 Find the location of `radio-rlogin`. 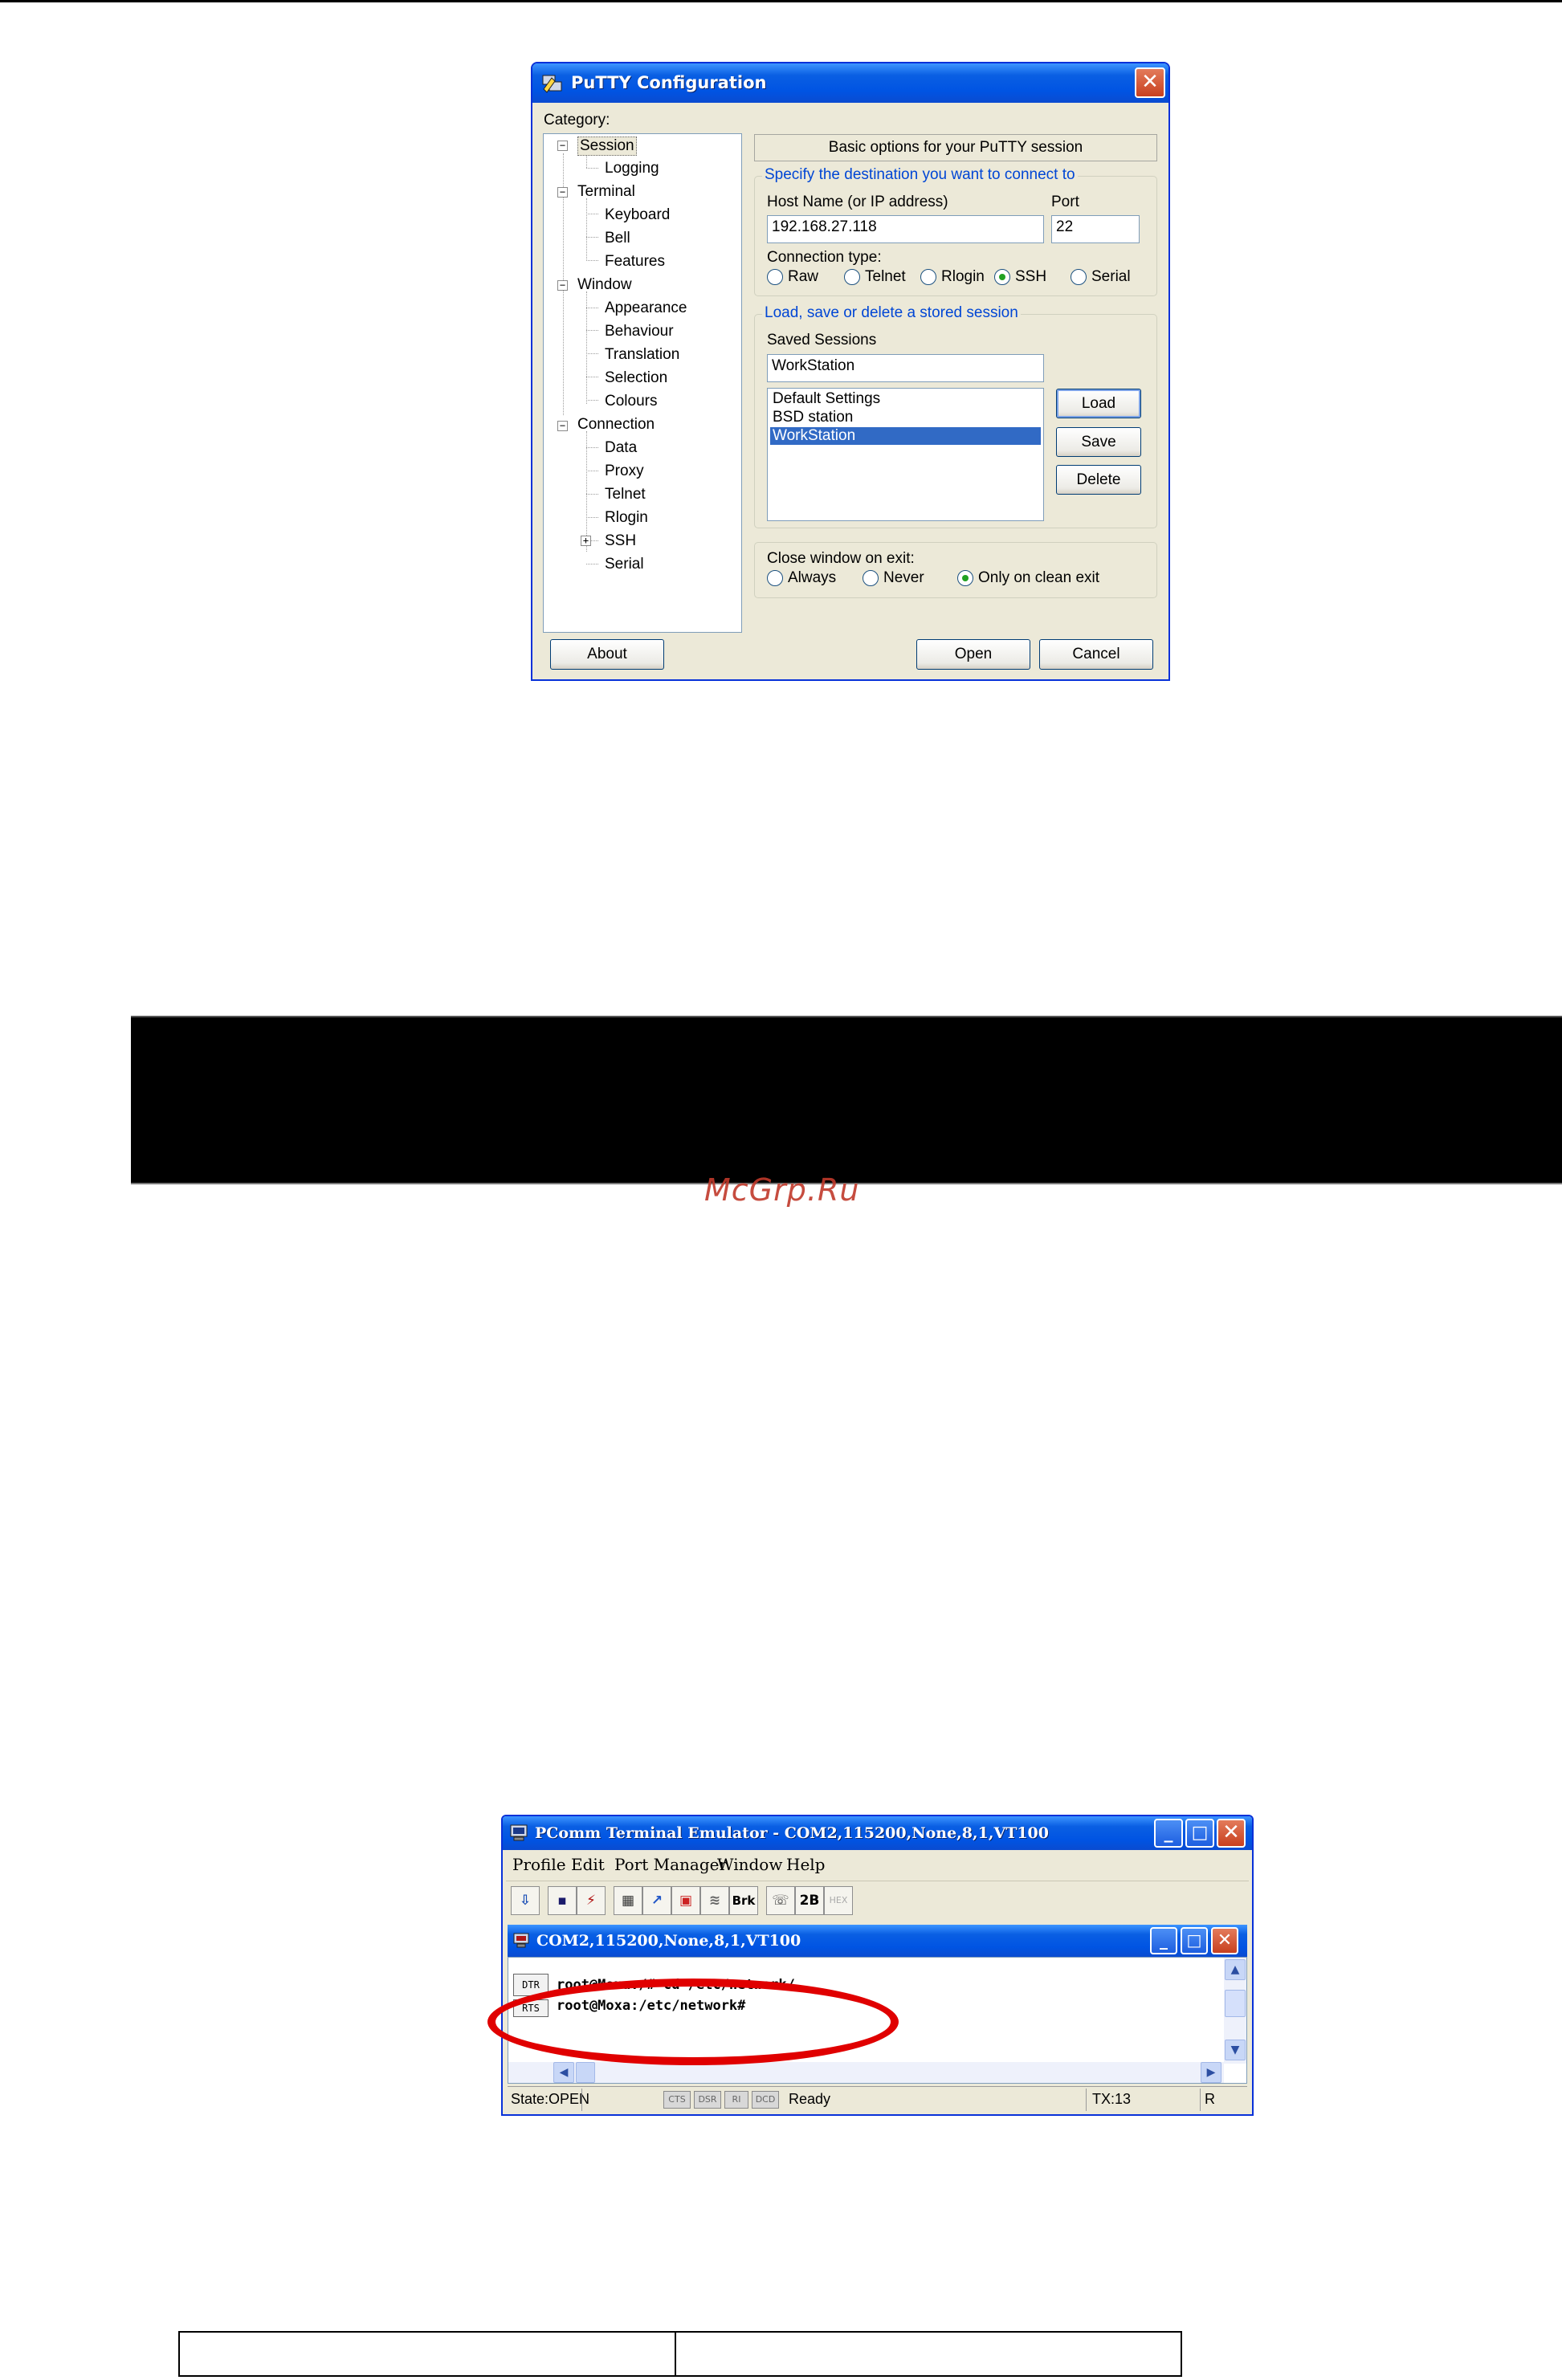

radio-rlogin is located at coordinates (928, 277).